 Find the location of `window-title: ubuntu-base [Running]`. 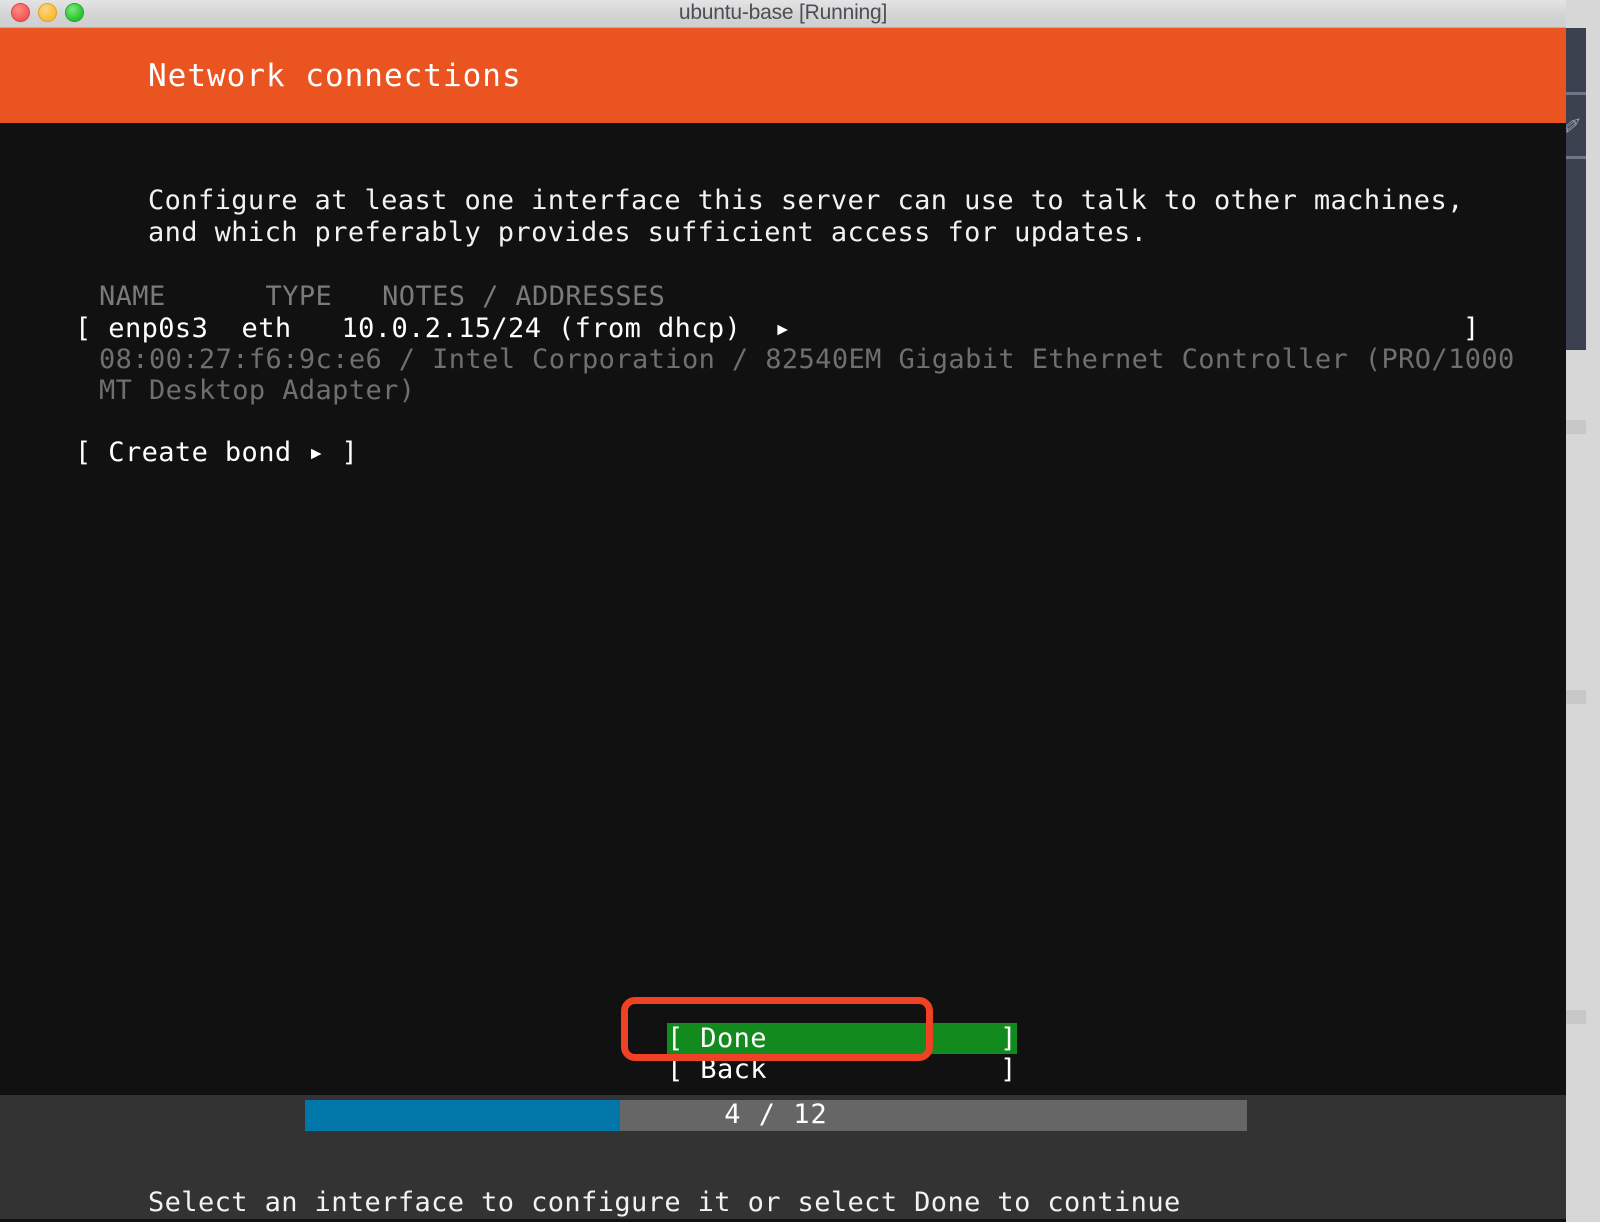

window-title: ubuntu-base [Running] is located at coordinates (783, 12).